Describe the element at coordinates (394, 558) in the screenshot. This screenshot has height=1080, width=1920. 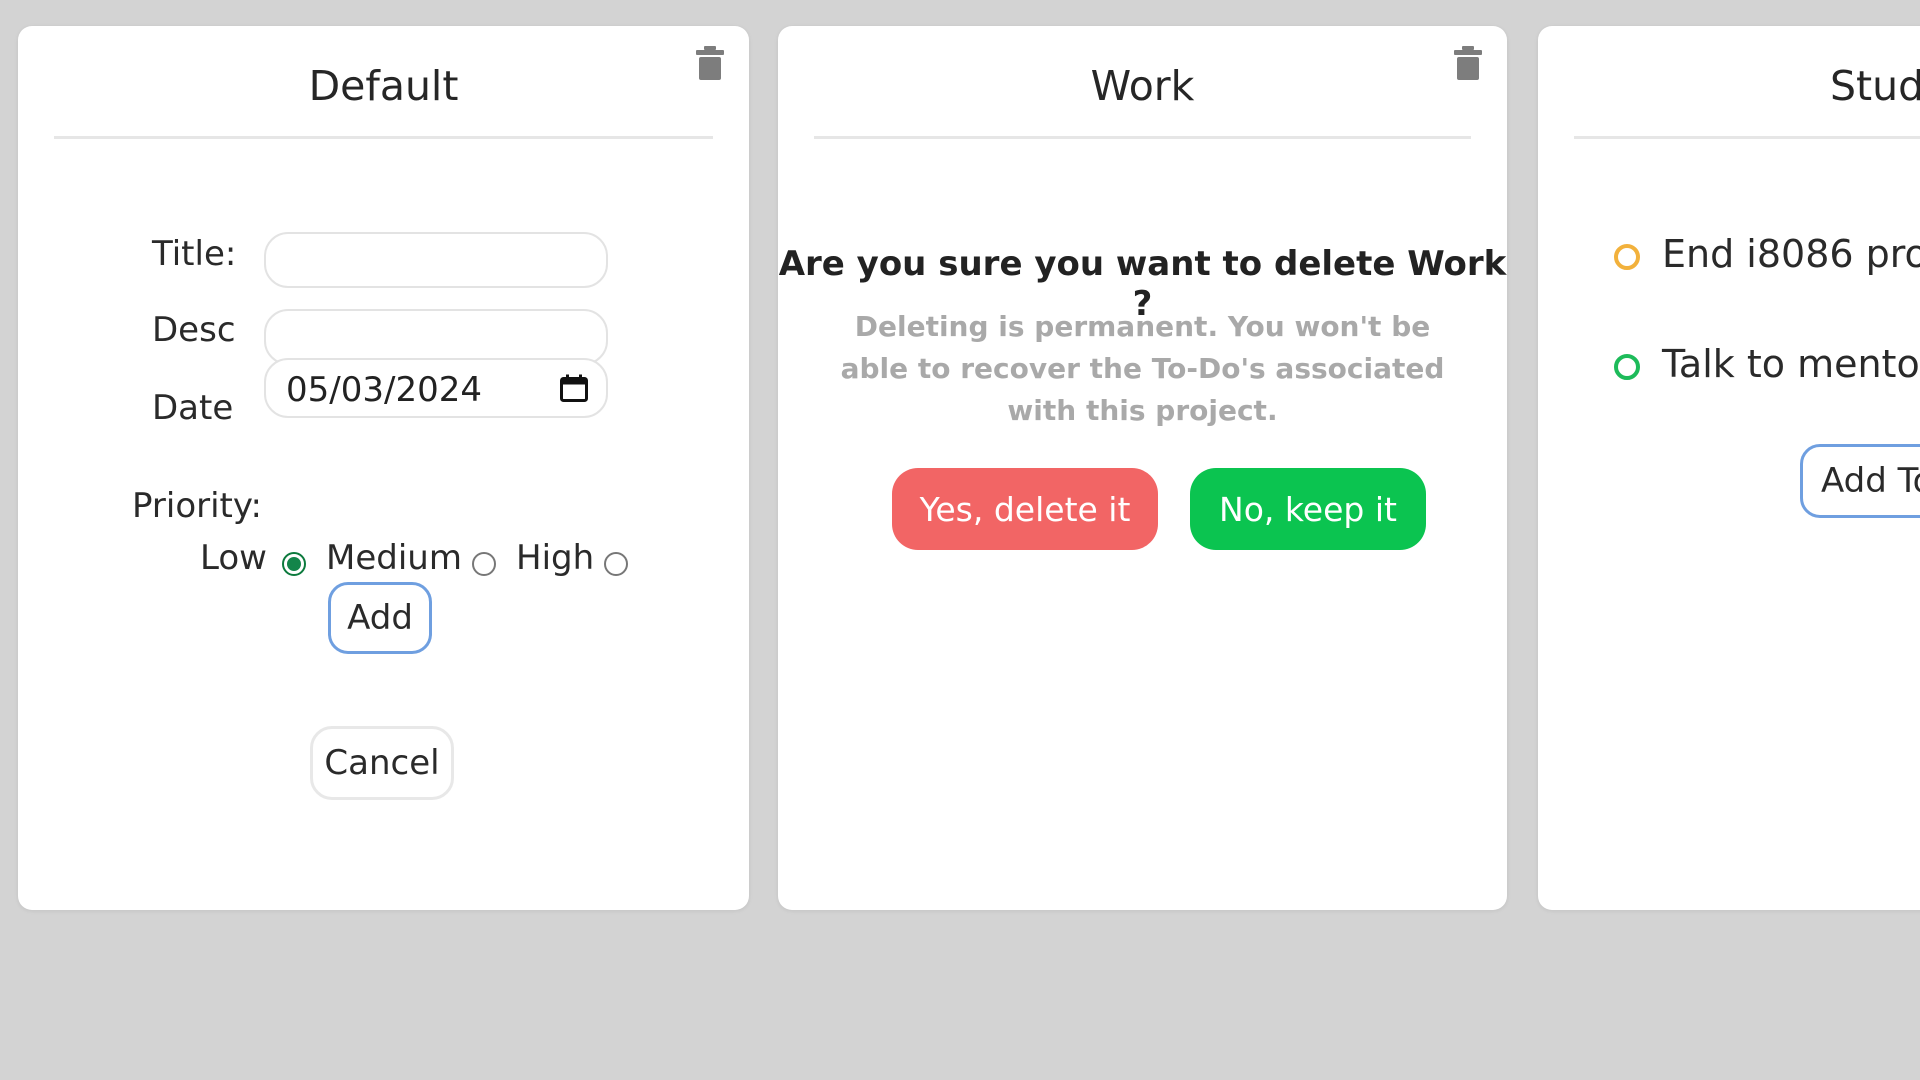
I see `priority-medium-label: Medium` at that location.